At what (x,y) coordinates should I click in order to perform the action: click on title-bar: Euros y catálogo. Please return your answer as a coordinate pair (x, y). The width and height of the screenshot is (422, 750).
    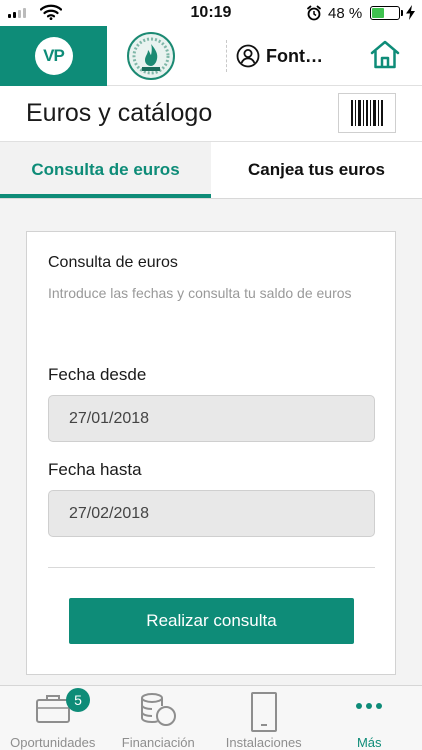
    Looking at the image, I should click on (211, 114).